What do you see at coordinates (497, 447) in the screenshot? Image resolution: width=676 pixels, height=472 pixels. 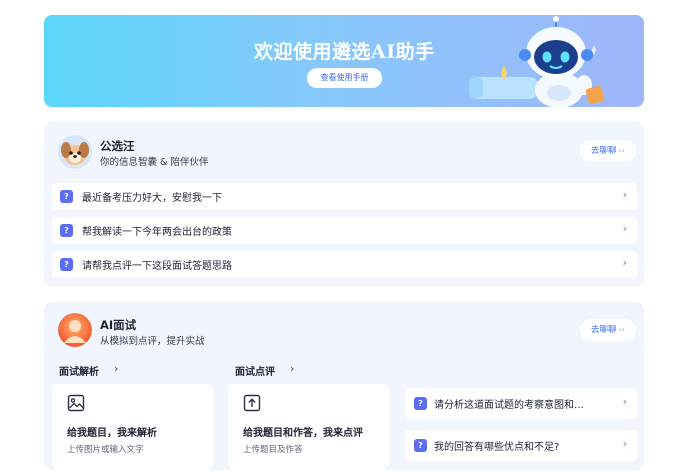 I see `question-text: 我的回答有哪些优点和不足?` at bounding box center [497, 447].